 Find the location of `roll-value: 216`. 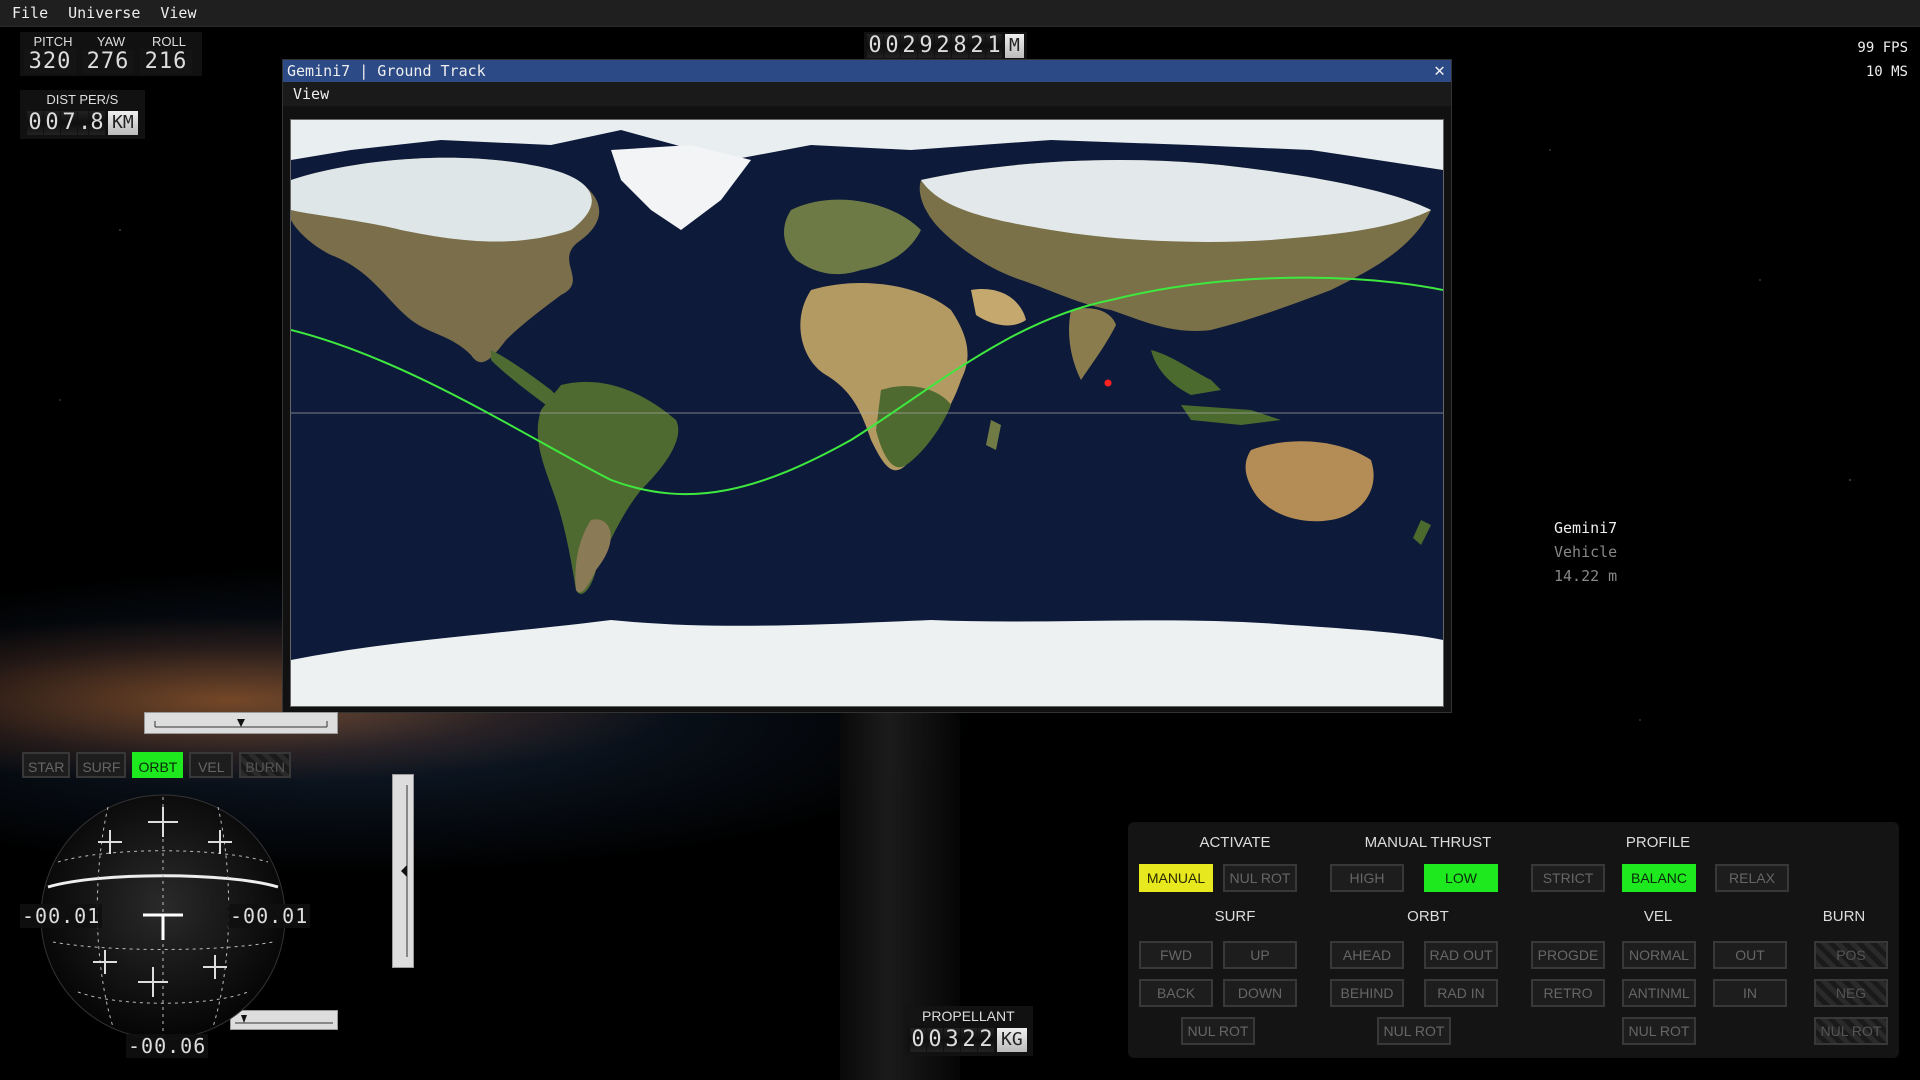

roll-value: 216 is located at coordinates (166, 61).